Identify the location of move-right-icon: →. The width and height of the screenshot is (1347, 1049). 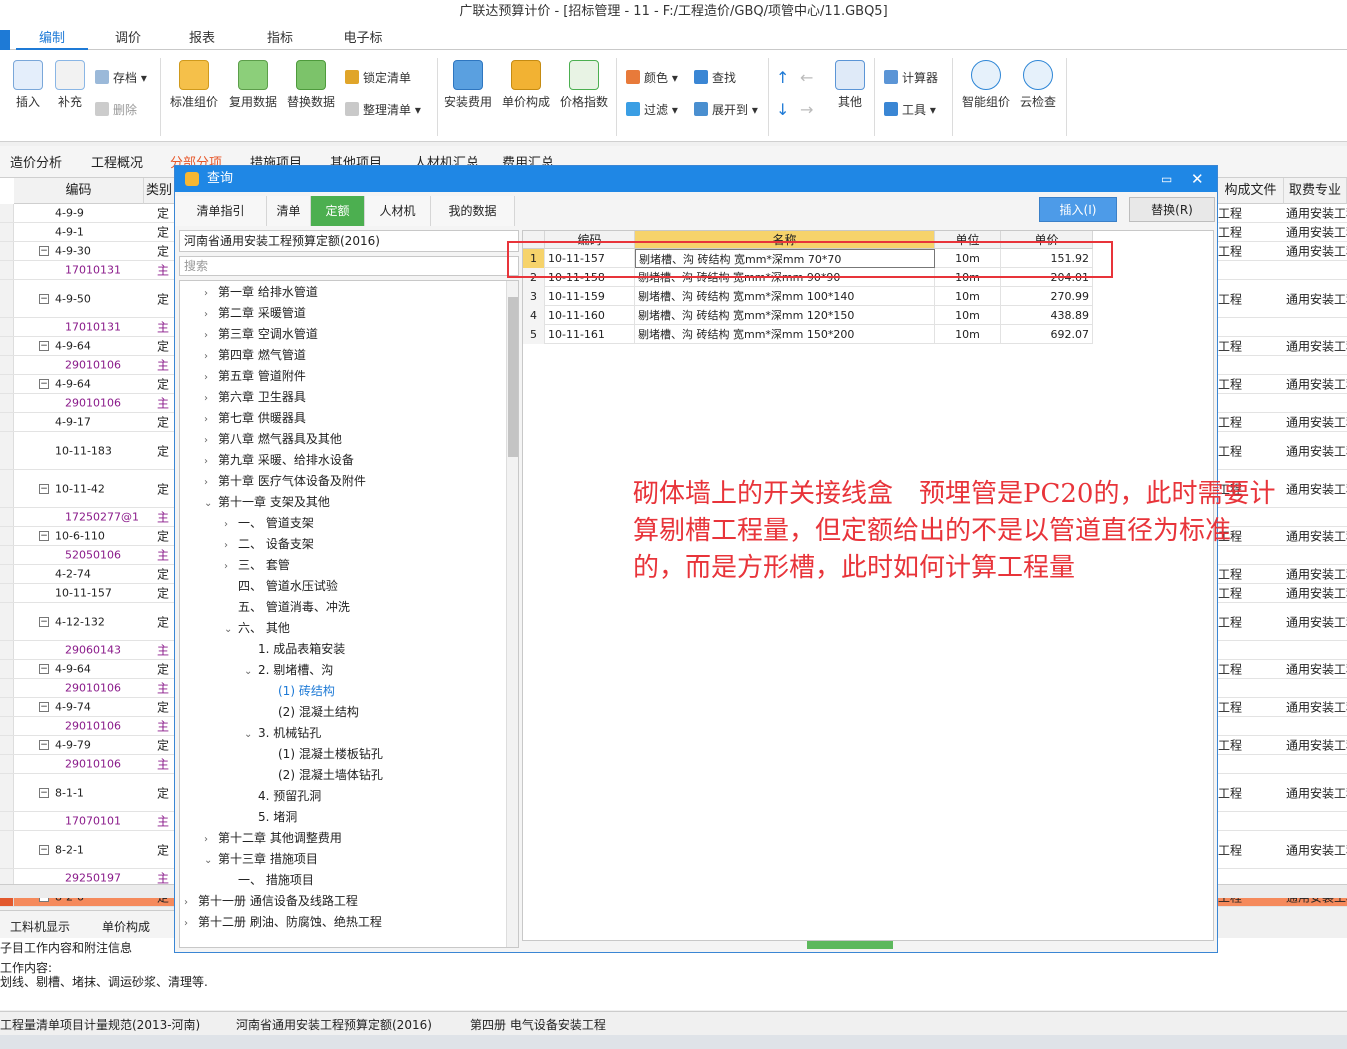
(806, 110).